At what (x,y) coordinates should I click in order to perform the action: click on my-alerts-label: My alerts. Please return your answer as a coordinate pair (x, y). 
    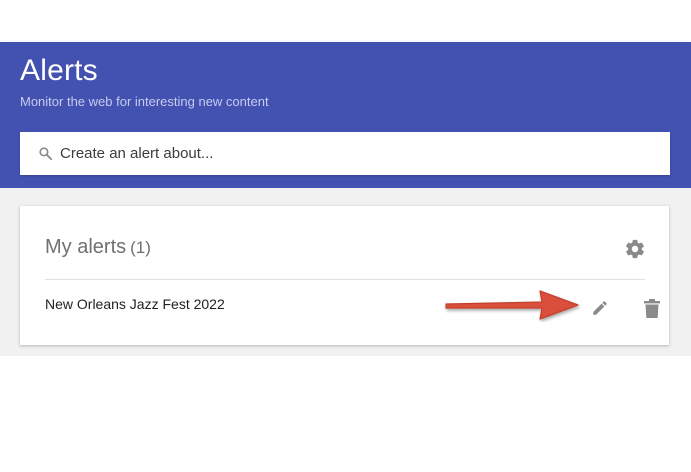
    Looking at the image, I should click on (86, 247).